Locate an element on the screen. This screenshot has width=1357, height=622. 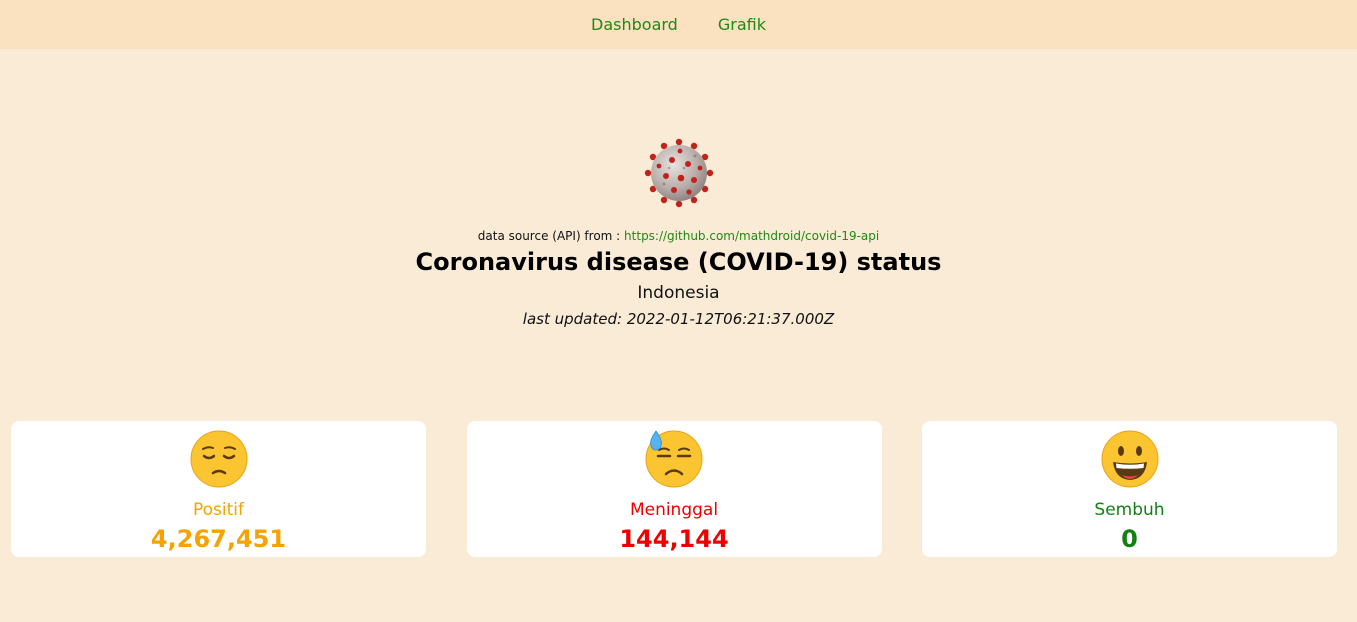
pensive-face-icon is located at coordinates (218, 459).